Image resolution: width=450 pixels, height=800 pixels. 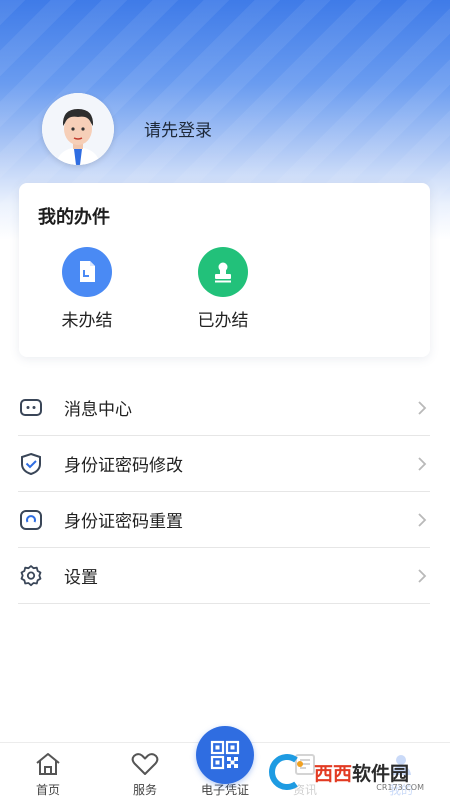 I want to click on avatar, so click(x=78, y=129).